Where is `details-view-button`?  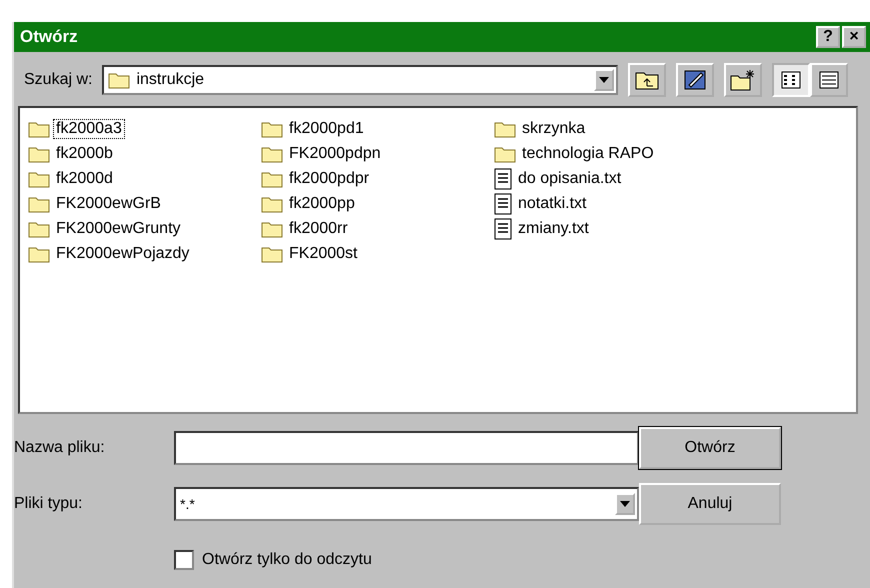 details-view-button is located at coordinates (829, 80).